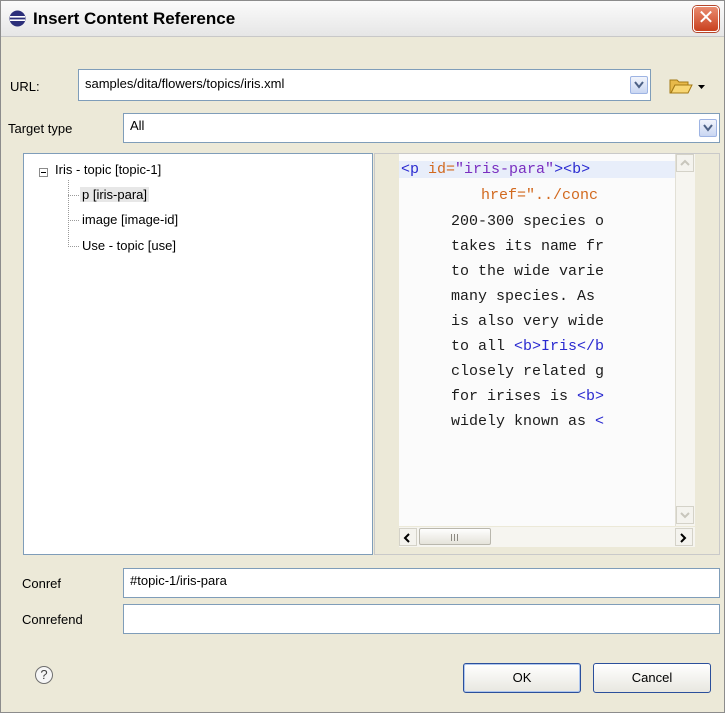 The height and width of the screenshot is (713, 725). I want to click on folder-open-icon, so click(681, 86).